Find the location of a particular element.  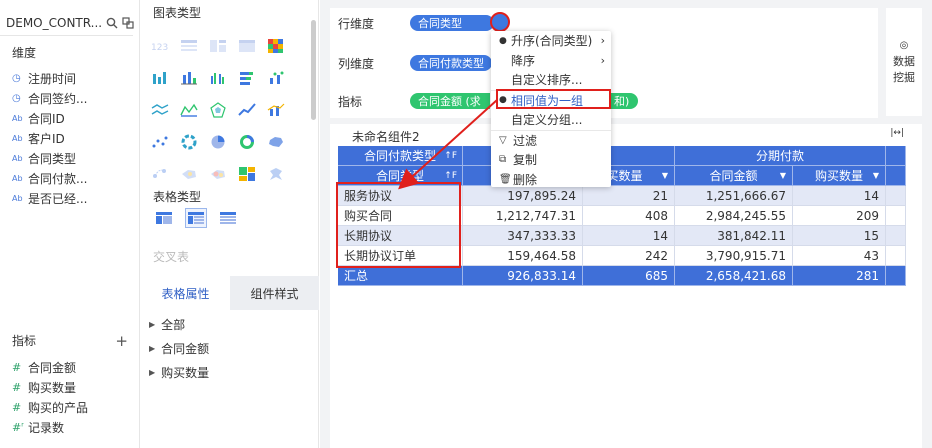

dimension-field: Ab 合同ID is located at coordinates (49, 118).